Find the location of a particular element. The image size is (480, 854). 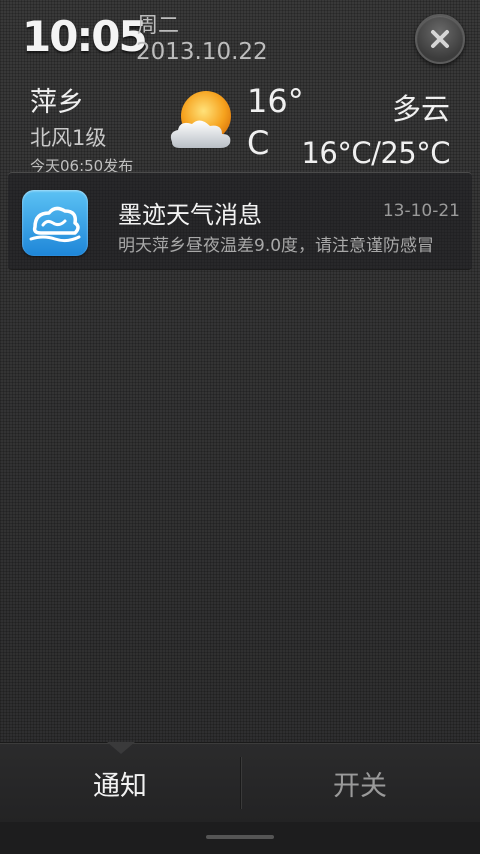

partly-cloudy-icon is located at coordinates (200, 119).